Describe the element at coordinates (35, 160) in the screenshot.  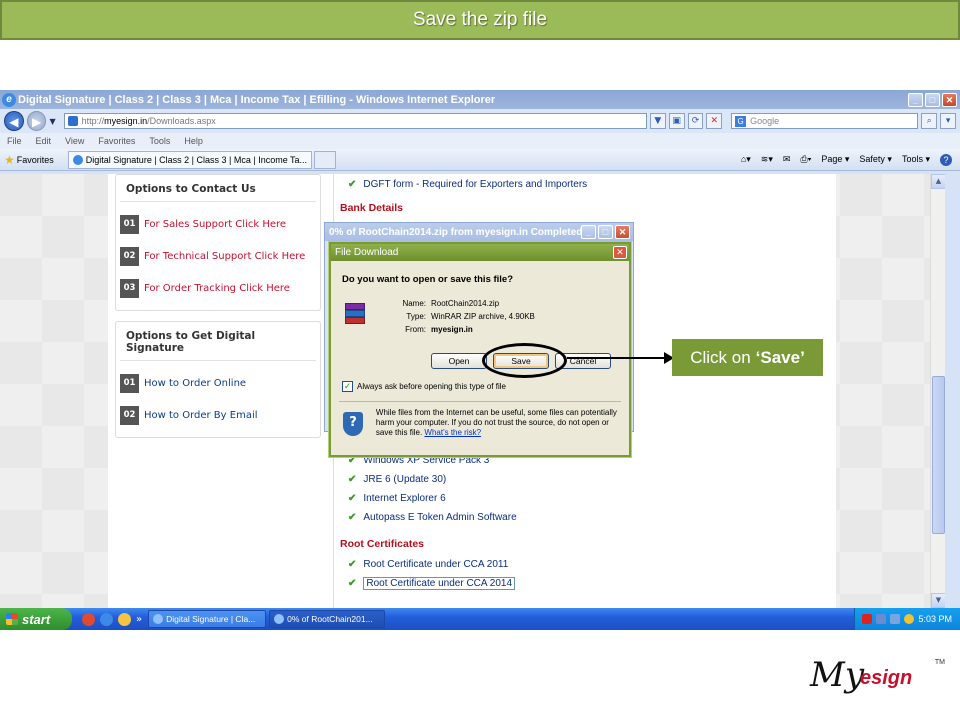
I see `favorites-button: Favorites` at that location.